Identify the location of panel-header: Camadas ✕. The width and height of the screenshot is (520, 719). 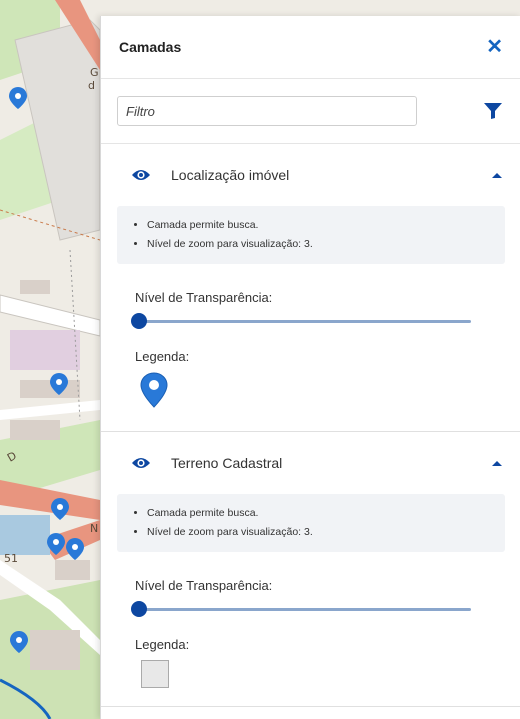
(310, 47).